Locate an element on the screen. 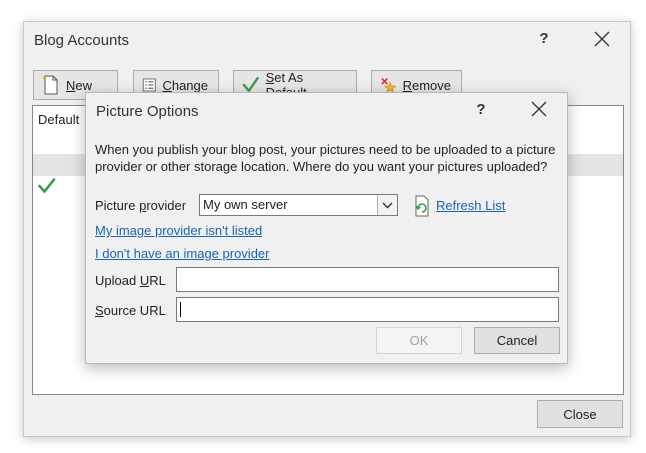 The width and height of the screenshot is (646, 453). close-window-button is located at coordinates (602, 39).